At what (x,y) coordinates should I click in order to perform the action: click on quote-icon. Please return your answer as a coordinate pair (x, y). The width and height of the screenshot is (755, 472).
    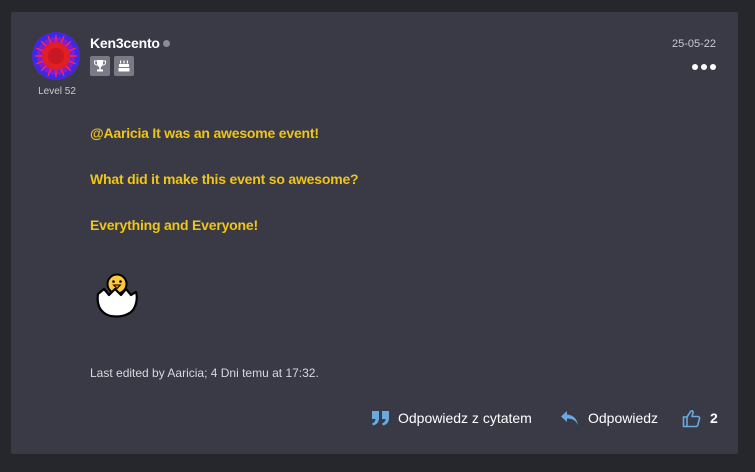
    Looking at the image, I should click on (380, 418).